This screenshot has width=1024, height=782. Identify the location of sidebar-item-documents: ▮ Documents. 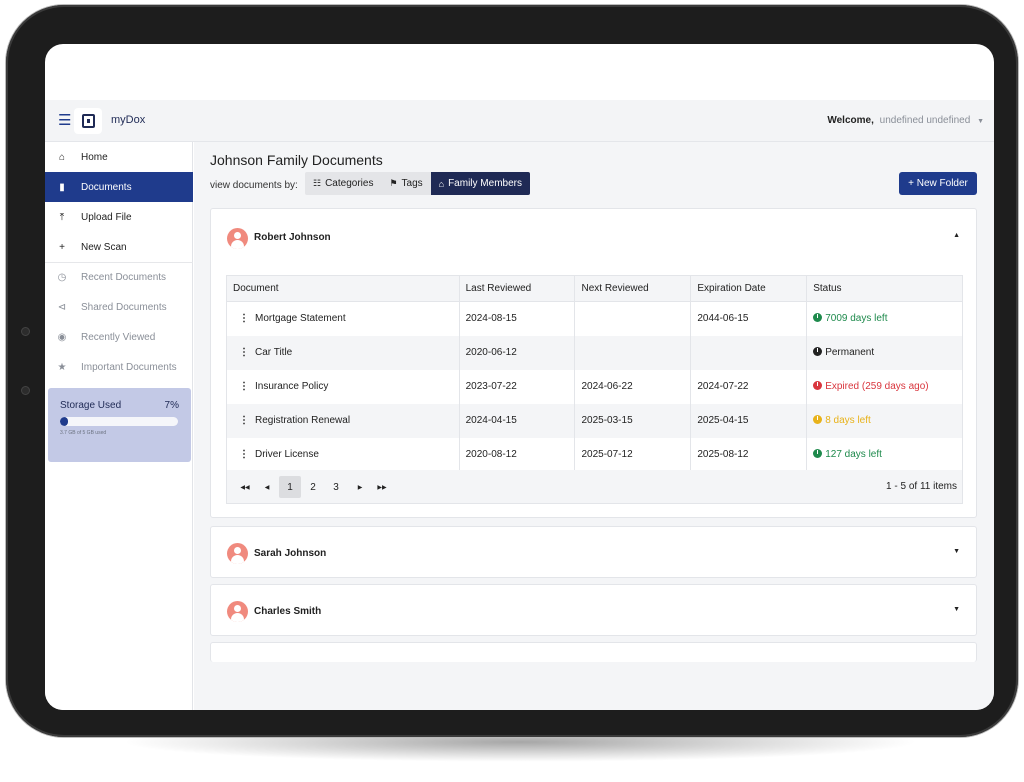
(119, 187).